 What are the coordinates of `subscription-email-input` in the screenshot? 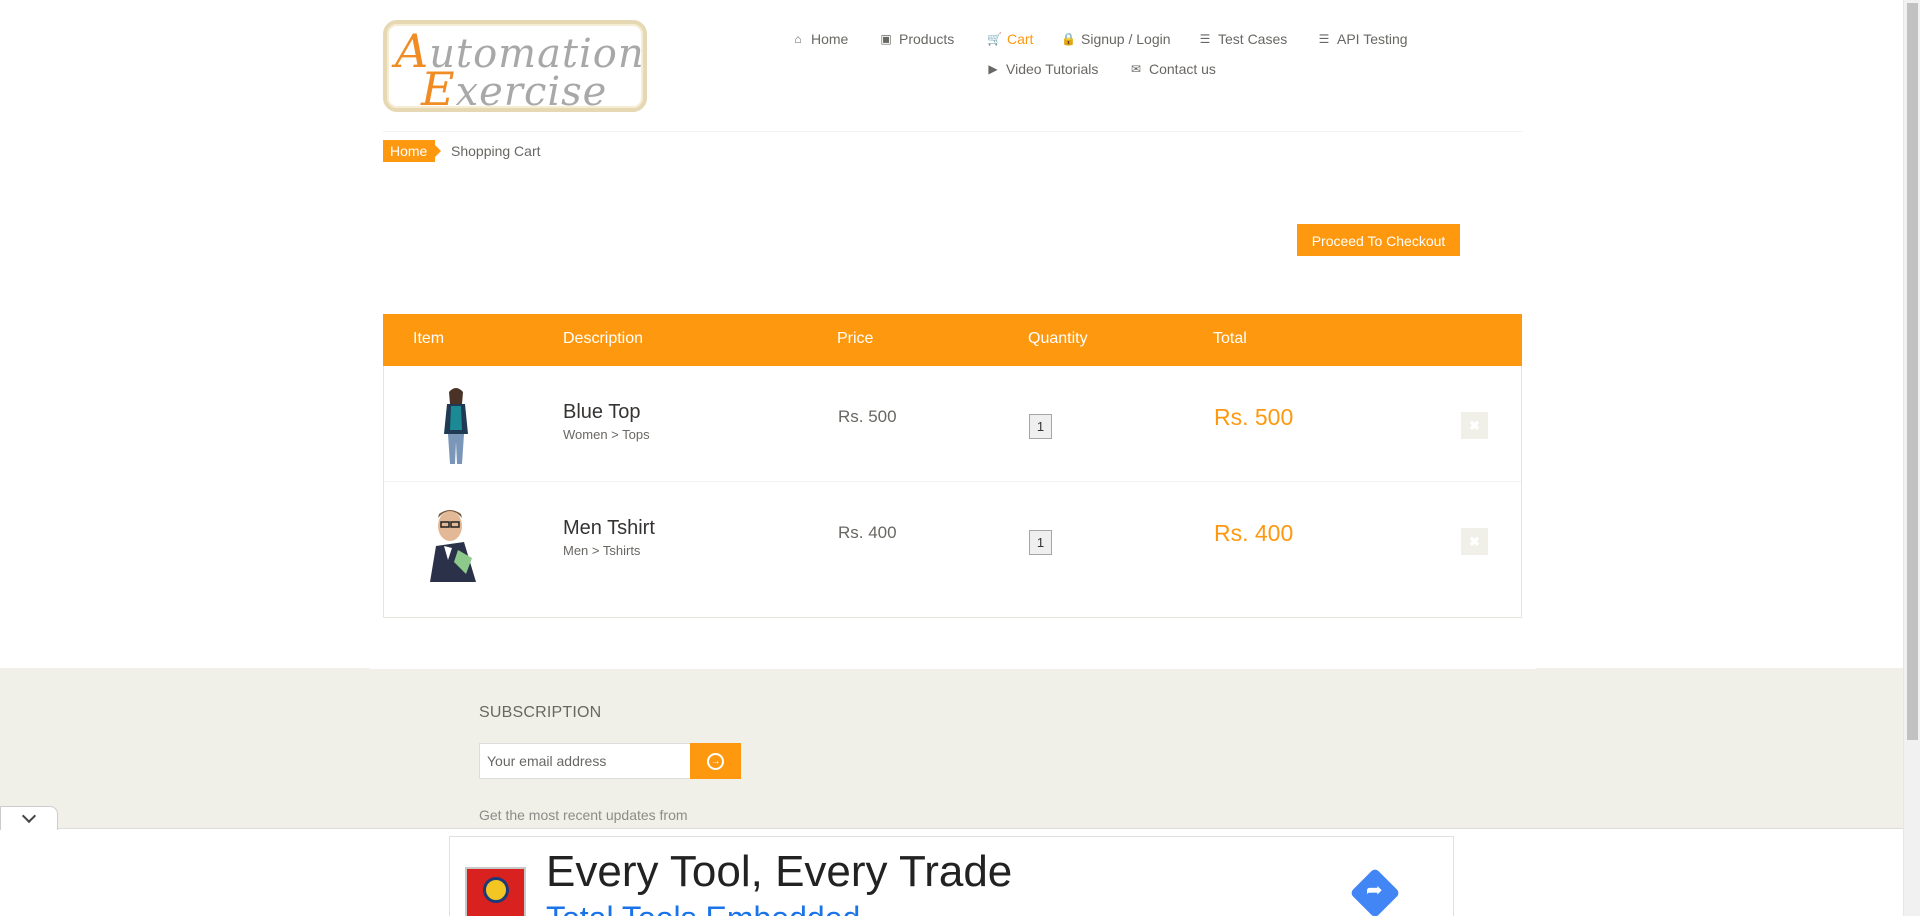 It's located at (585, 761).